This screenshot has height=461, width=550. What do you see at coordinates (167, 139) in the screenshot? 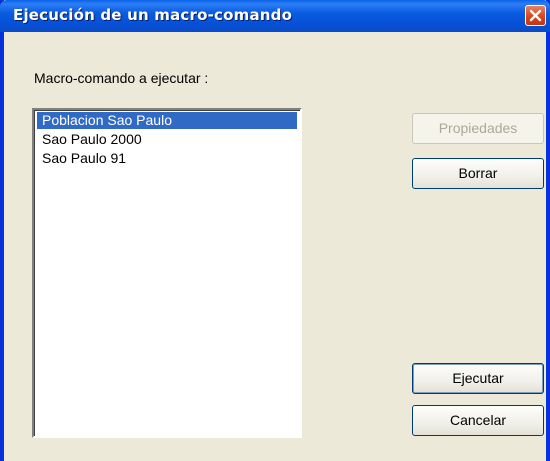
I see `list-item: Sao Paulo 2000` at bounding box center [167, 139].